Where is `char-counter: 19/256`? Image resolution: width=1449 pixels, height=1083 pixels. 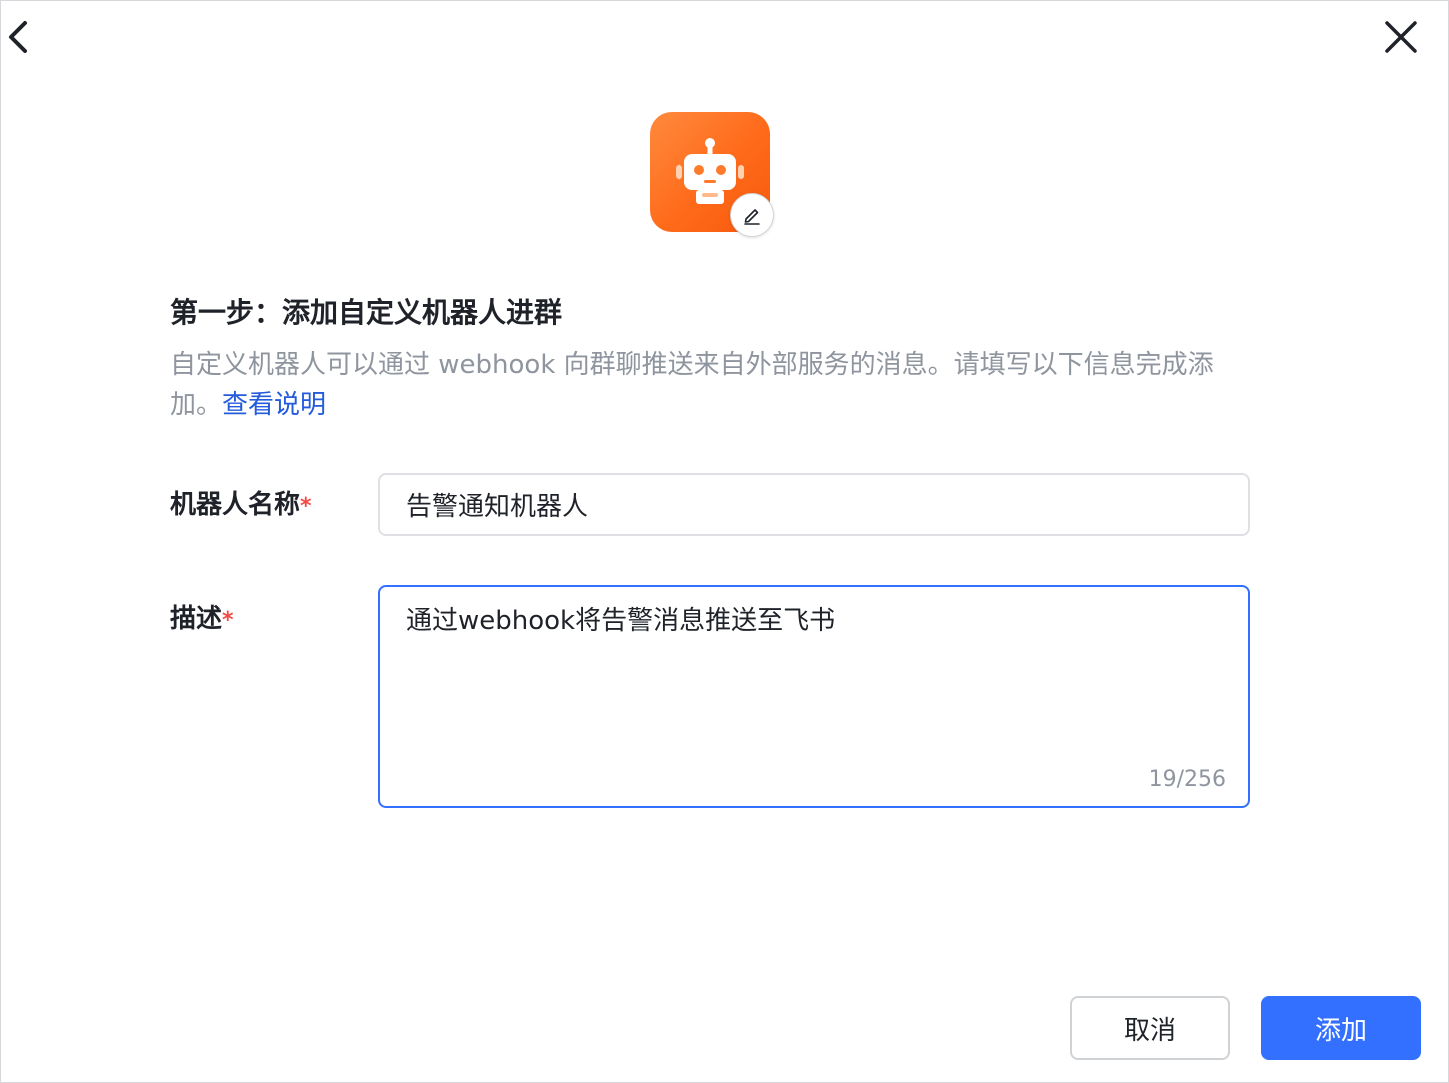 char-counter: 19/256 is located at coordinates (1187, 779).